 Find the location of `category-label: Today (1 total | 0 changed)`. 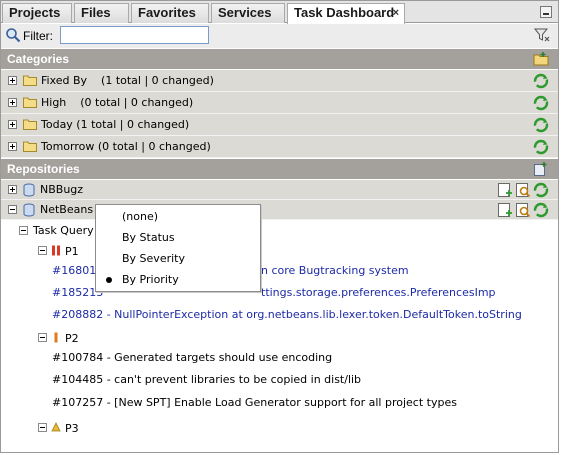

category-label: Today (1 total | 0 changed) is located at coordinates (115, 124).